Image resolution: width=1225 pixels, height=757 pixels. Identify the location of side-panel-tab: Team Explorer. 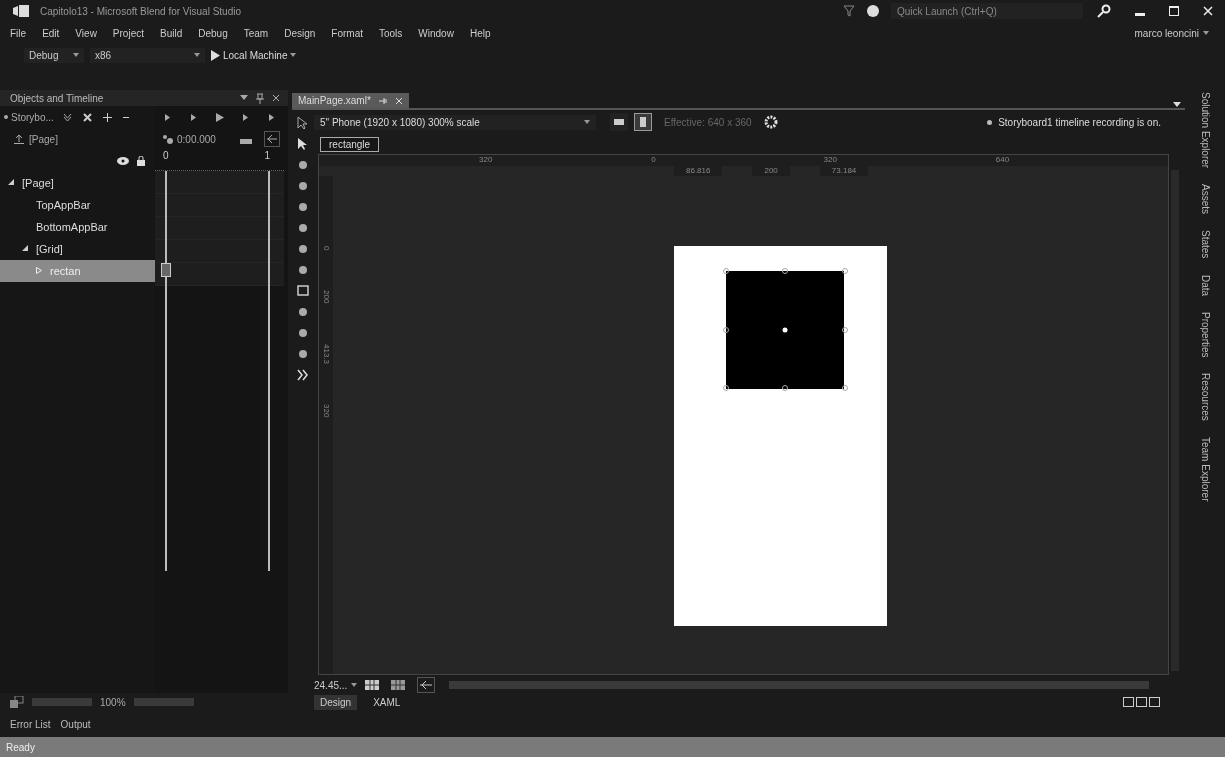
(1205, 469).